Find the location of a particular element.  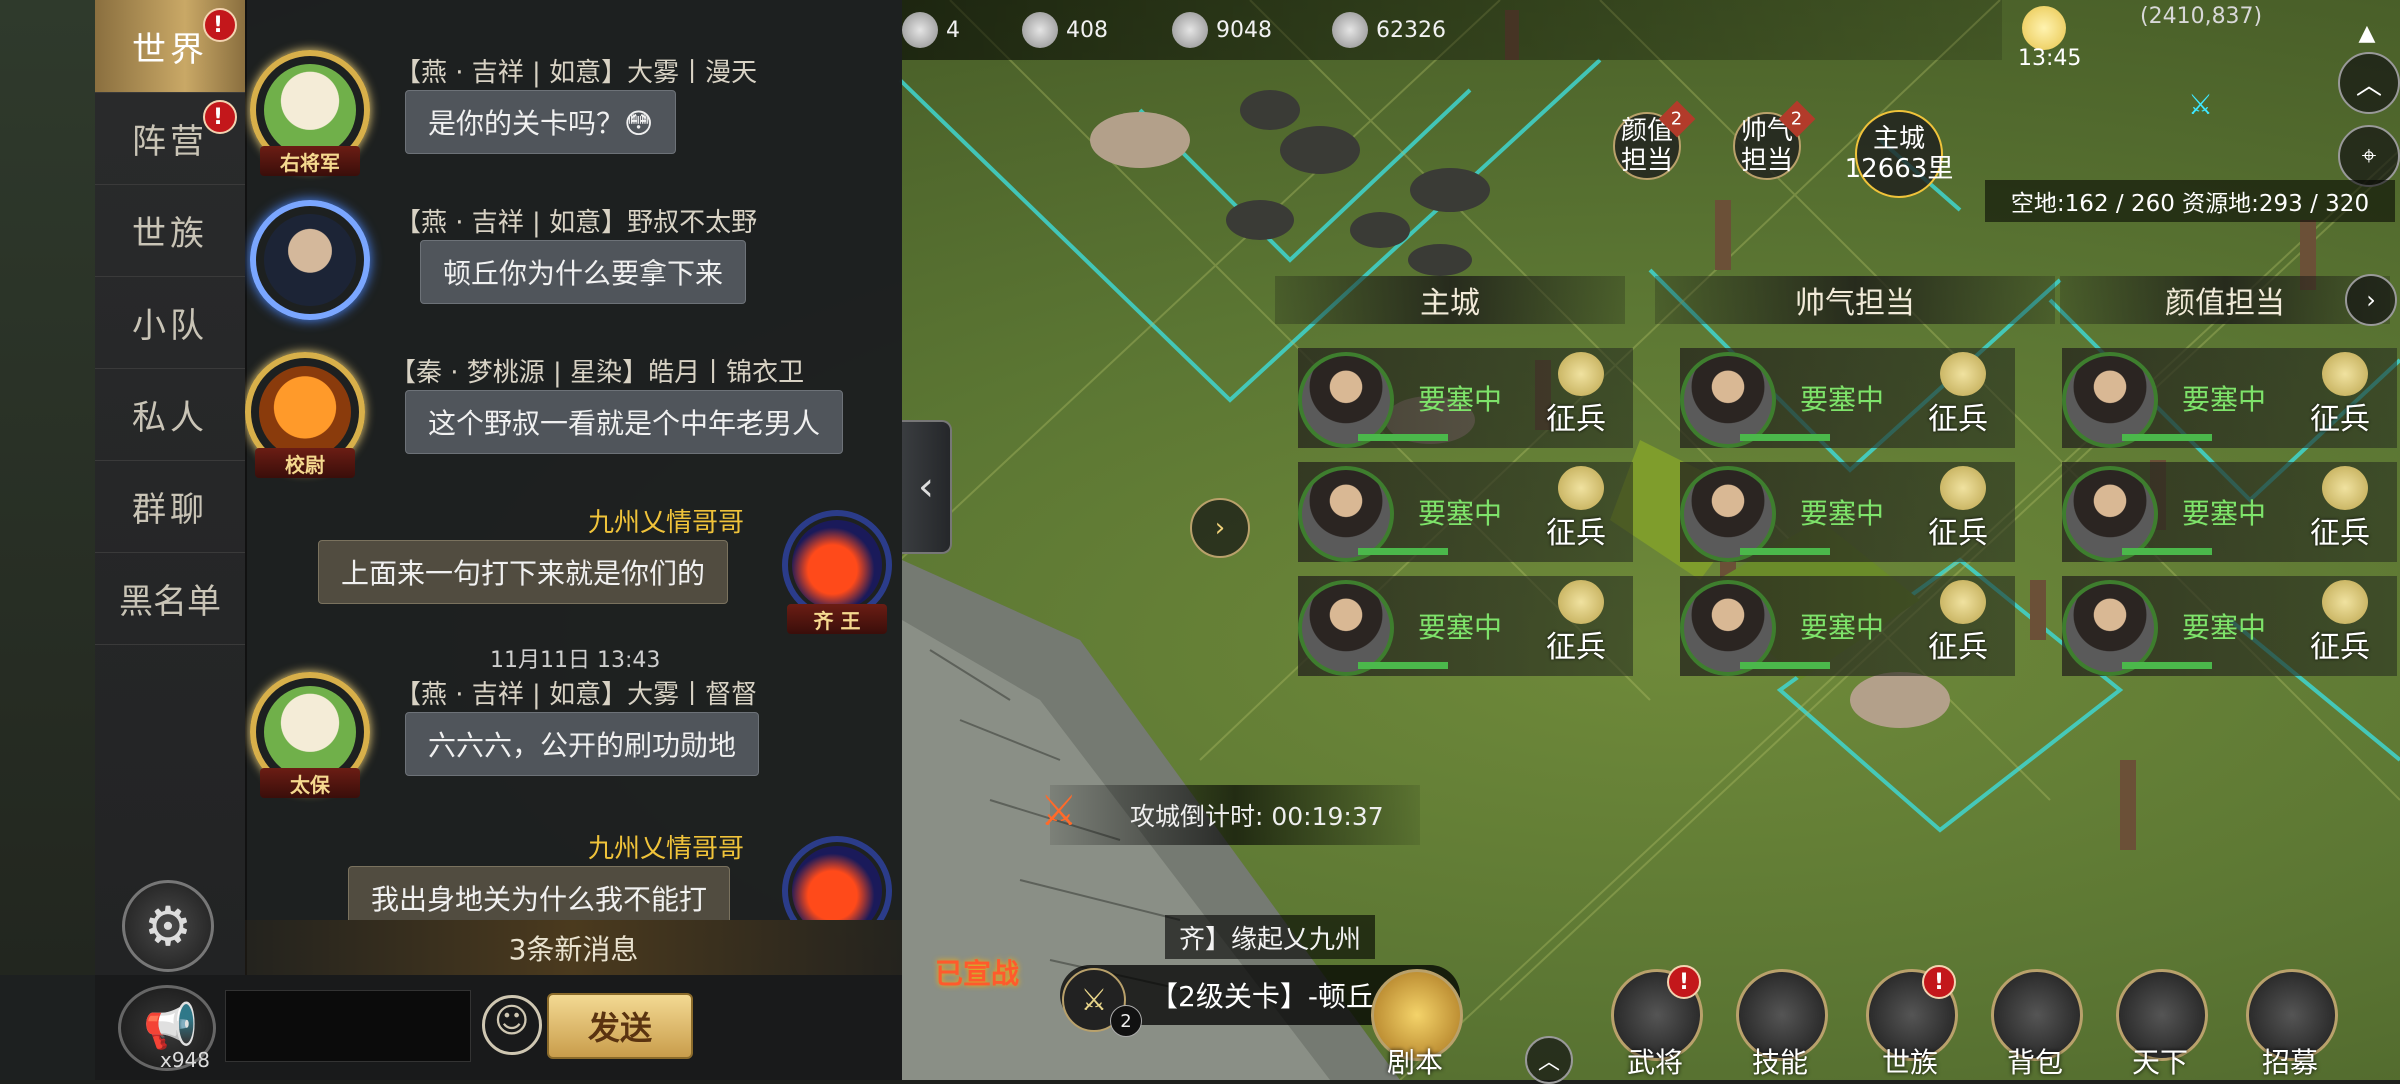

send-button: 发送 is located at coordinates (620, 1026).